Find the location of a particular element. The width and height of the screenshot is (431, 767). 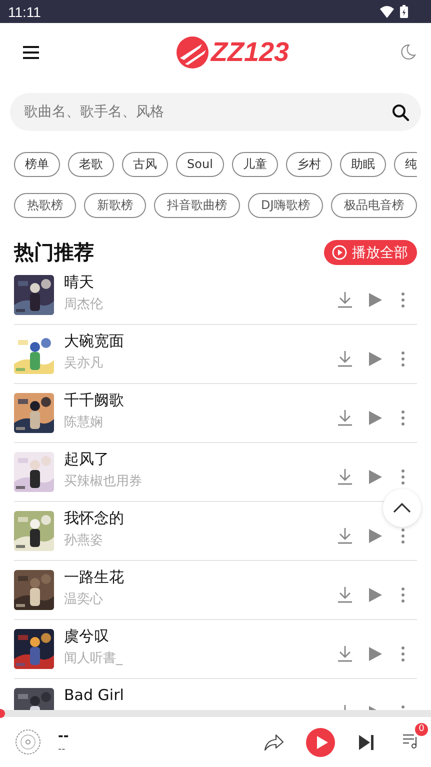

artist-name: 周杰伦 is located at coordinates (84, 304).